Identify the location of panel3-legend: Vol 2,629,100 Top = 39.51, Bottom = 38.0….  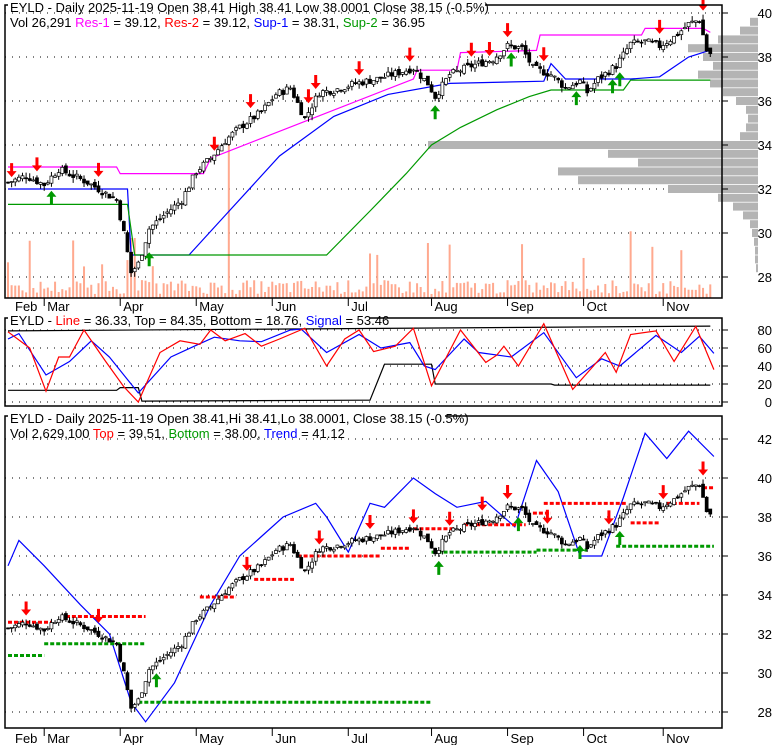
(177, 433).